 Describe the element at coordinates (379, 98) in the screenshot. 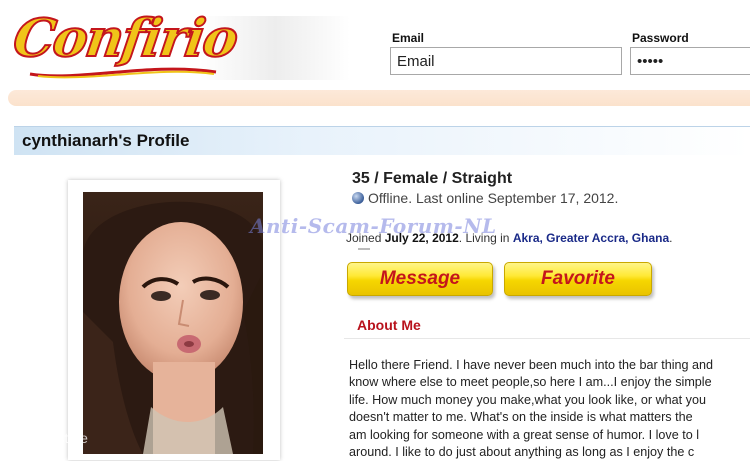

I see `header-divider-bar` at that location.